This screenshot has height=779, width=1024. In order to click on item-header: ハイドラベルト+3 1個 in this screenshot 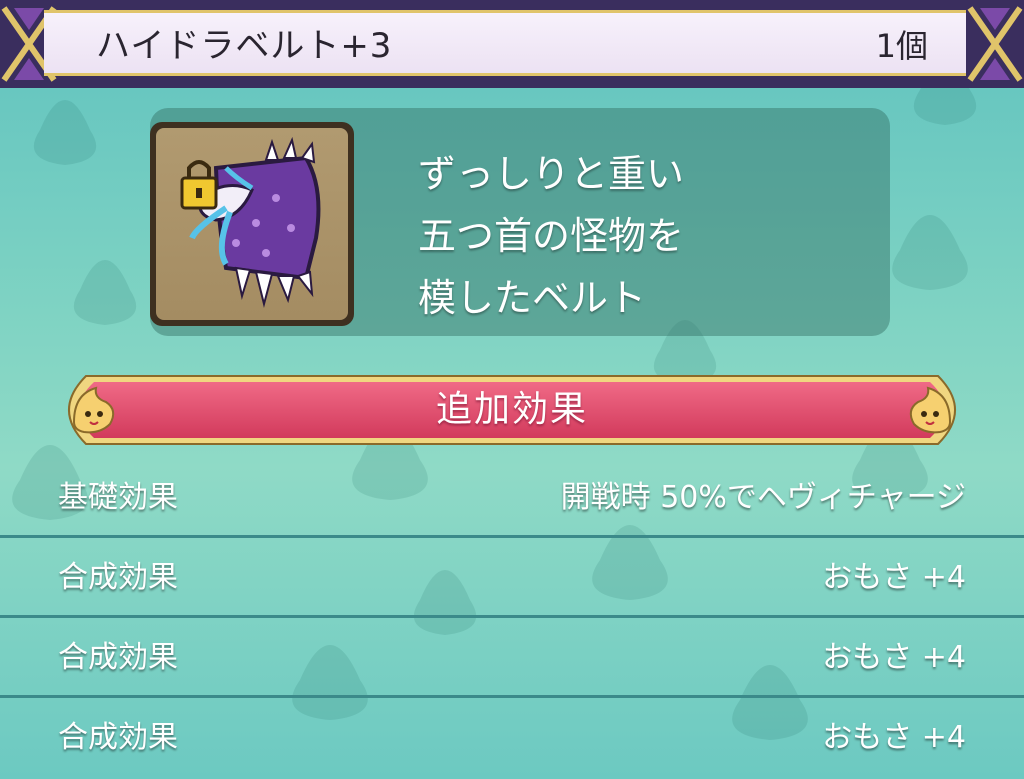, I will do `click(512, 44)`.